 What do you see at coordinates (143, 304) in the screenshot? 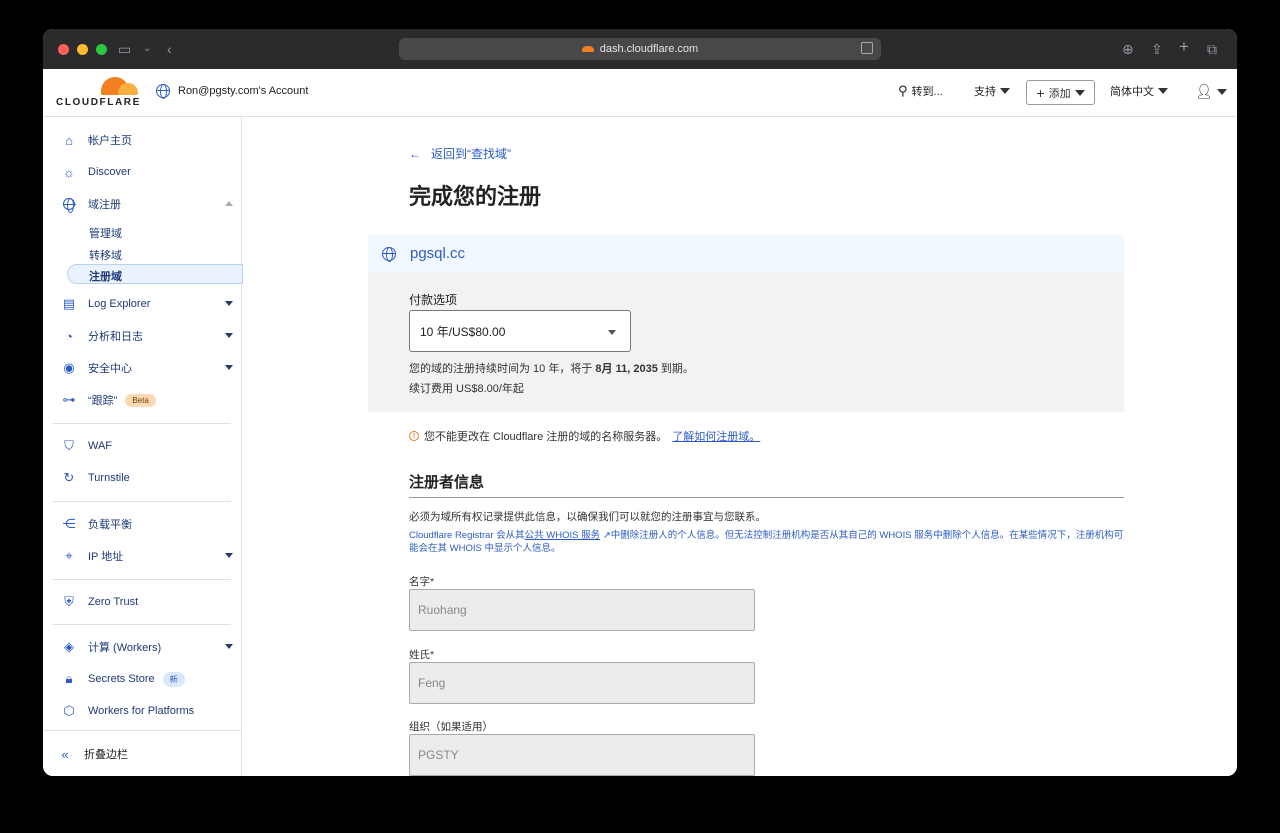
I see `sidebar-item-log-explorer: ▤ Log Explorer` at bounding box center [143, 304].